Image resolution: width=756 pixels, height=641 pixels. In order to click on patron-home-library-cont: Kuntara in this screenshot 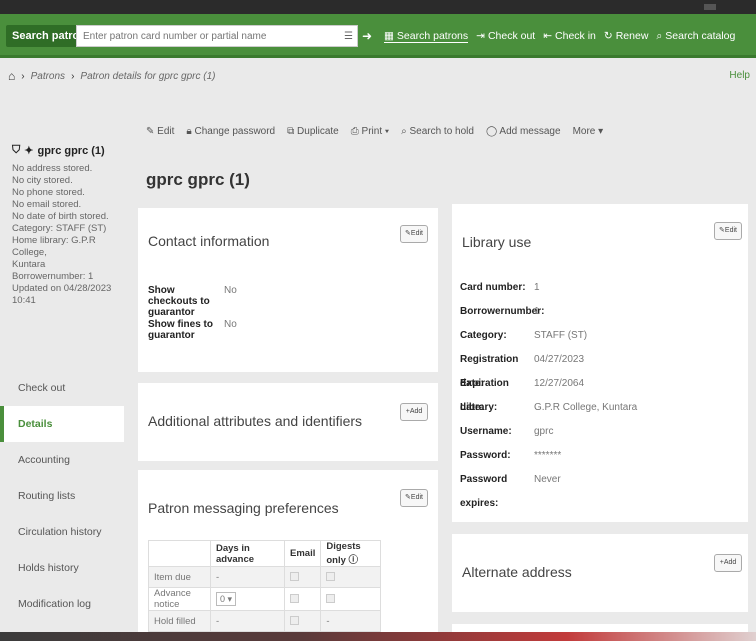, I will do `click(29, 264)`.